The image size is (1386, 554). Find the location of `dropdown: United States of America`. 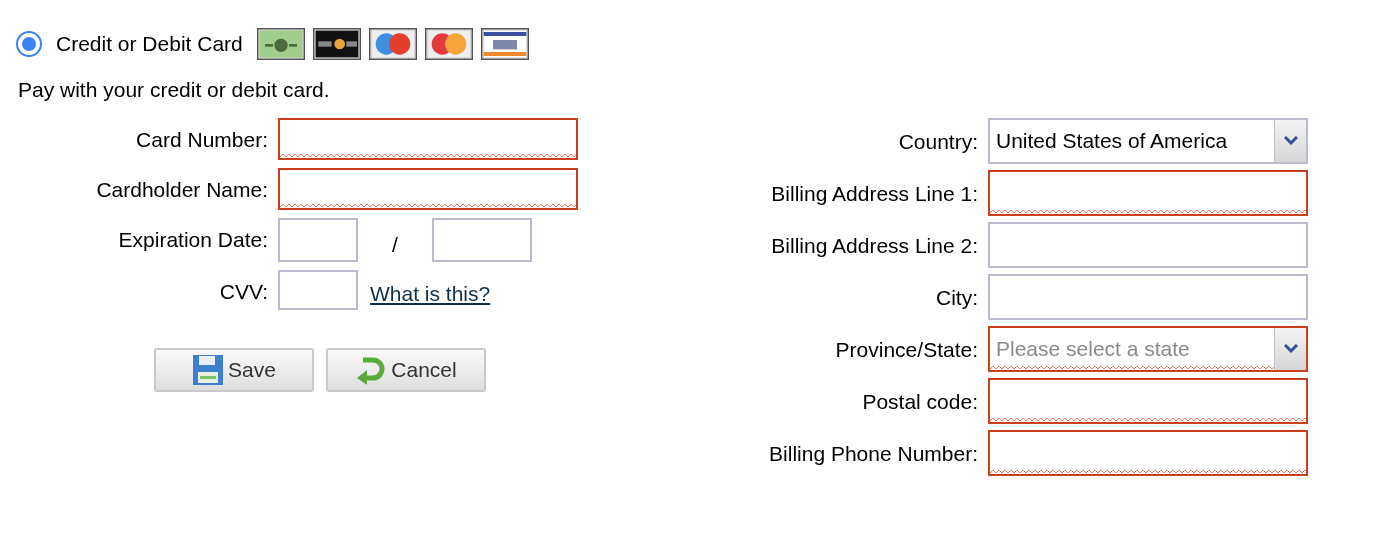

dropdown: United States of America is located at coordinates (1148, 140).